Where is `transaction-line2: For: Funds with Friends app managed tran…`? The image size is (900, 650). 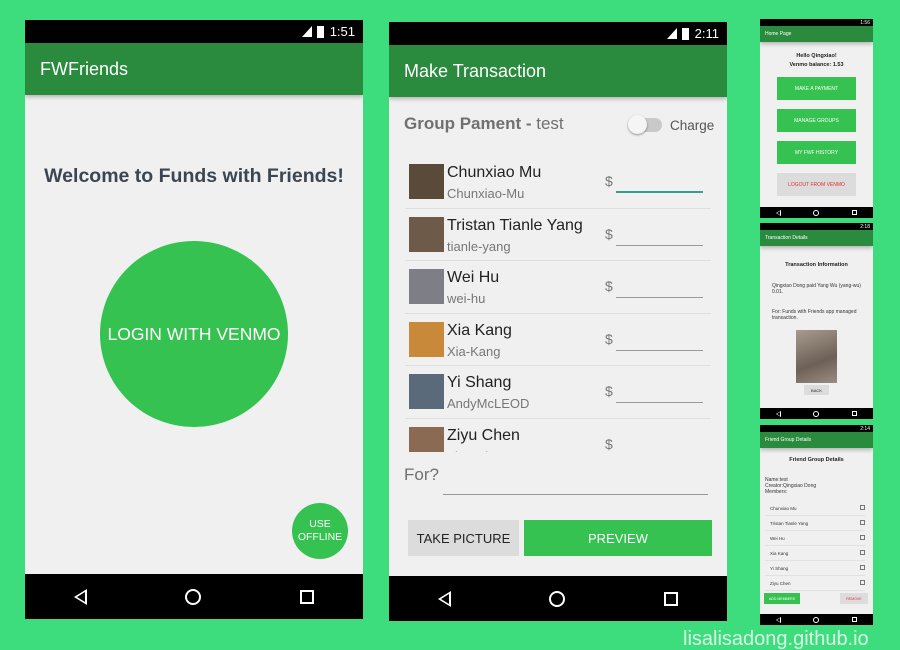
transaction-line2: For: Funds with Friends app managed tran… is located at coordinates (814, 315).